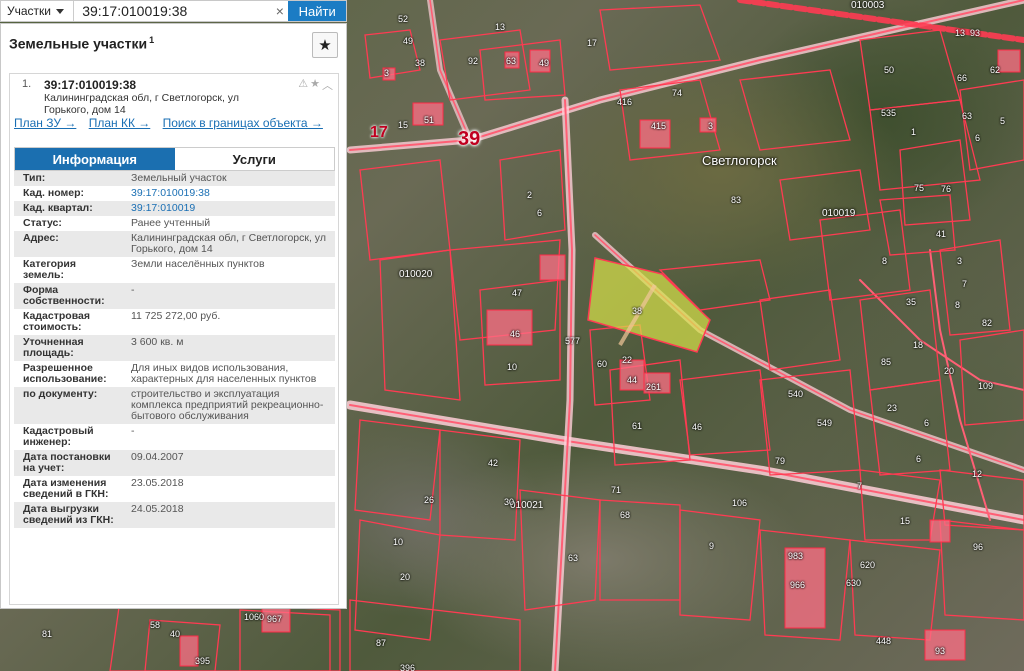 The width and height of the screenshot is (1024, 671). I want to click on parcel-number-label: 50, so click(889, 70).